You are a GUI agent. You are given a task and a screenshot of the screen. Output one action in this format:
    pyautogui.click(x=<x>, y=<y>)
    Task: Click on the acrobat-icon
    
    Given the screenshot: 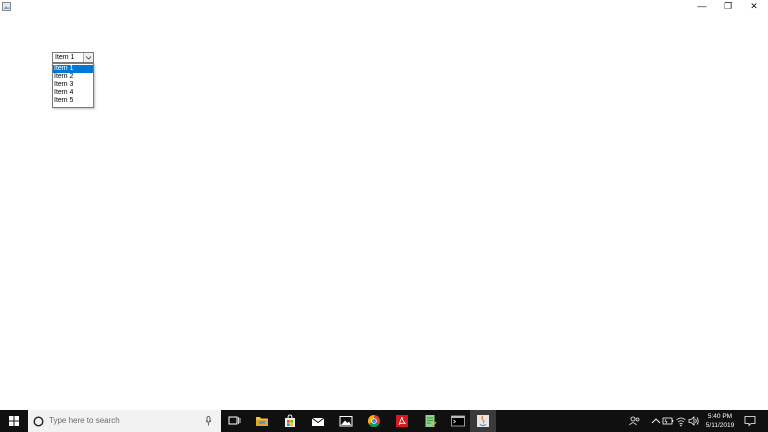 What is the action you would take?
    pyautogui.click(x=402, y=421)
    